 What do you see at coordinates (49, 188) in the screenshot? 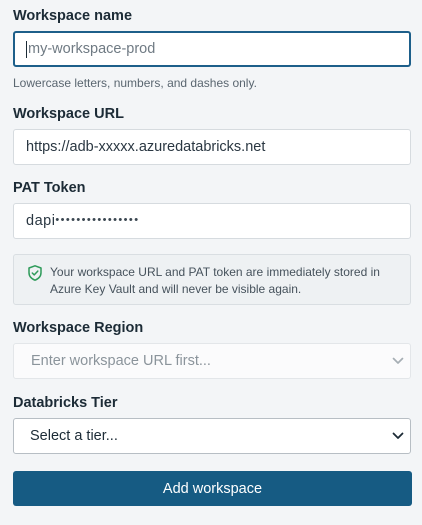
I see `pat-token-label: PAT Token` at bounding box center [49, 188].